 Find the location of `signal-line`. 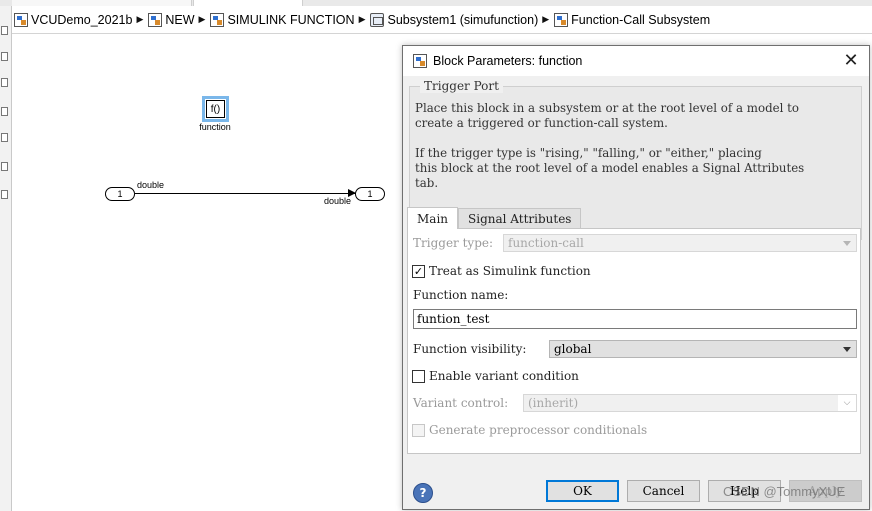

signal-line is located at coordinates (246, 193).